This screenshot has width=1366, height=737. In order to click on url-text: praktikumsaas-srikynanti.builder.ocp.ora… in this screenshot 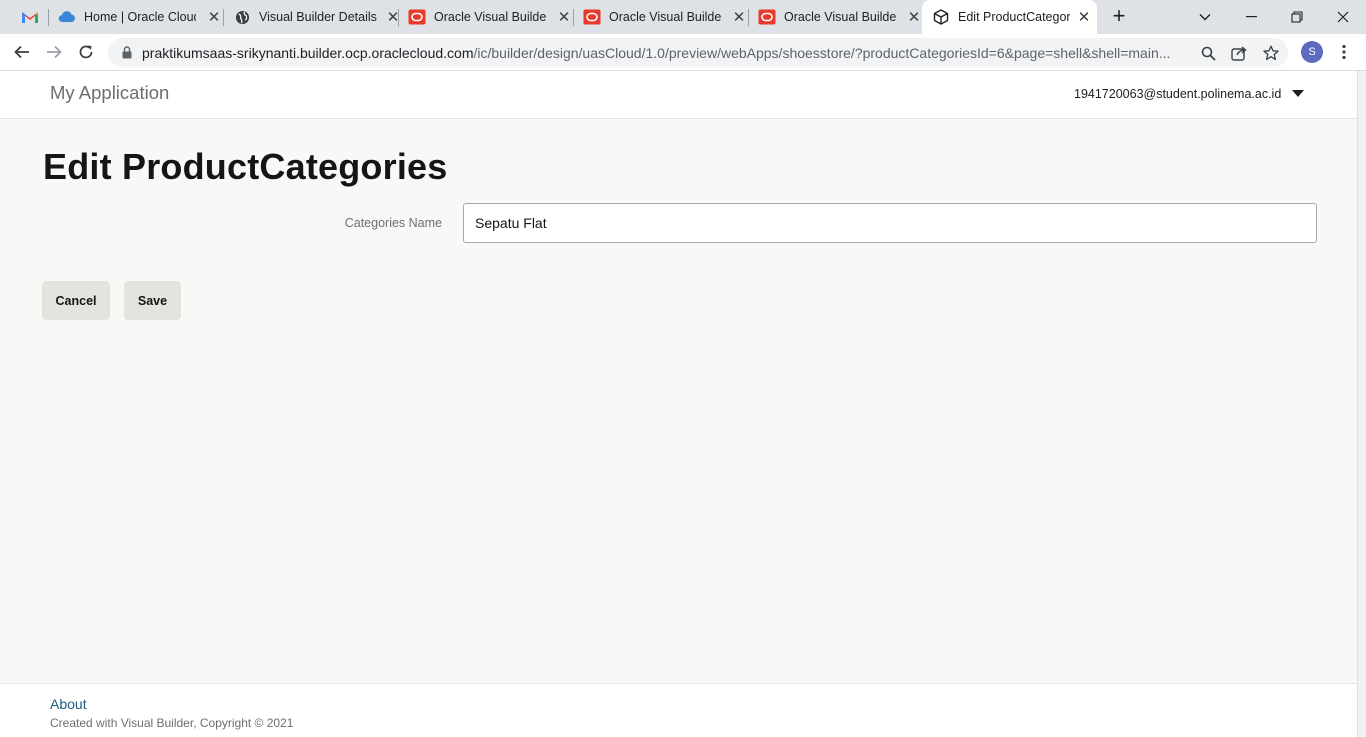, I will do `click(664, 53)`.